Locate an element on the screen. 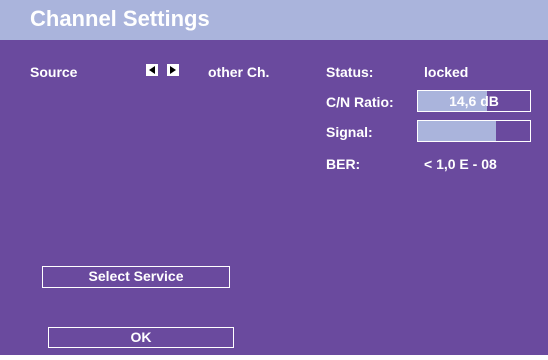  title-bar: Channel Settings is located at coordinates (274, 20).